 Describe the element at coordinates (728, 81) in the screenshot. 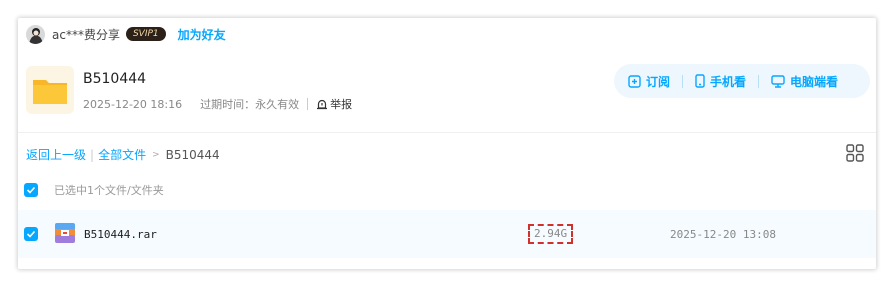

I see `mobile-view-label: 手机看` at that location.